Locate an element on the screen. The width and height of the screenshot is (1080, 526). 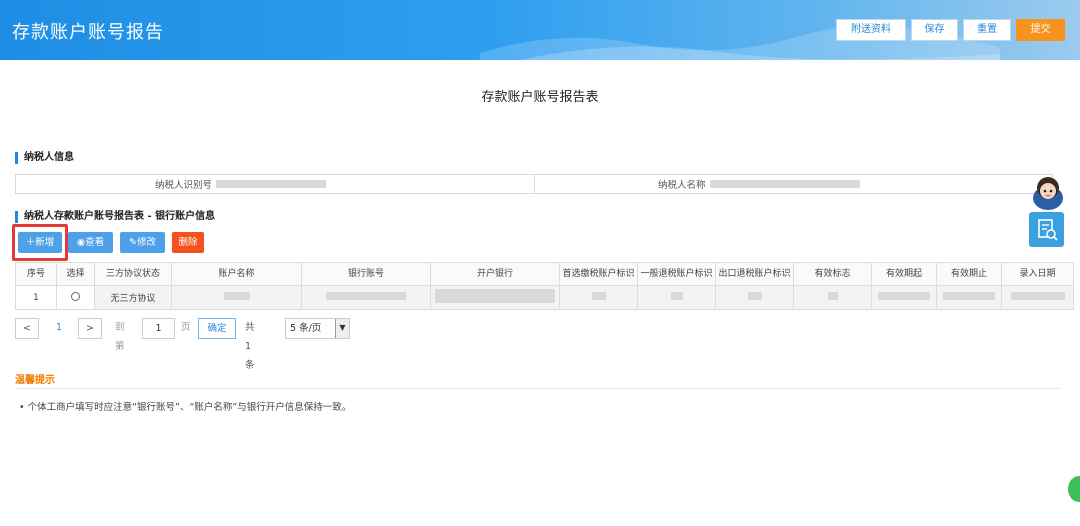
submit-button: 提交 is located at coordinates (1040, 30).